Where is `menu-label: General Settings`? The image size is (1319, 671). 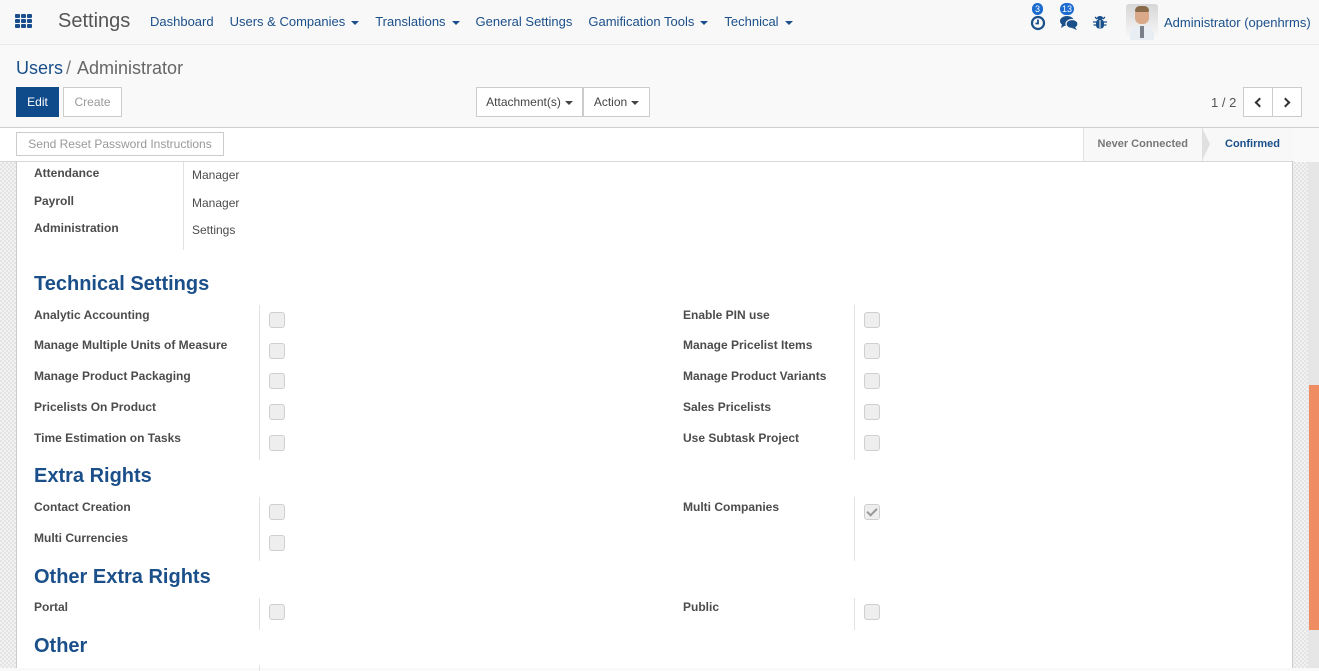
menu-label: General Settings is located at coordinates (524, 21).